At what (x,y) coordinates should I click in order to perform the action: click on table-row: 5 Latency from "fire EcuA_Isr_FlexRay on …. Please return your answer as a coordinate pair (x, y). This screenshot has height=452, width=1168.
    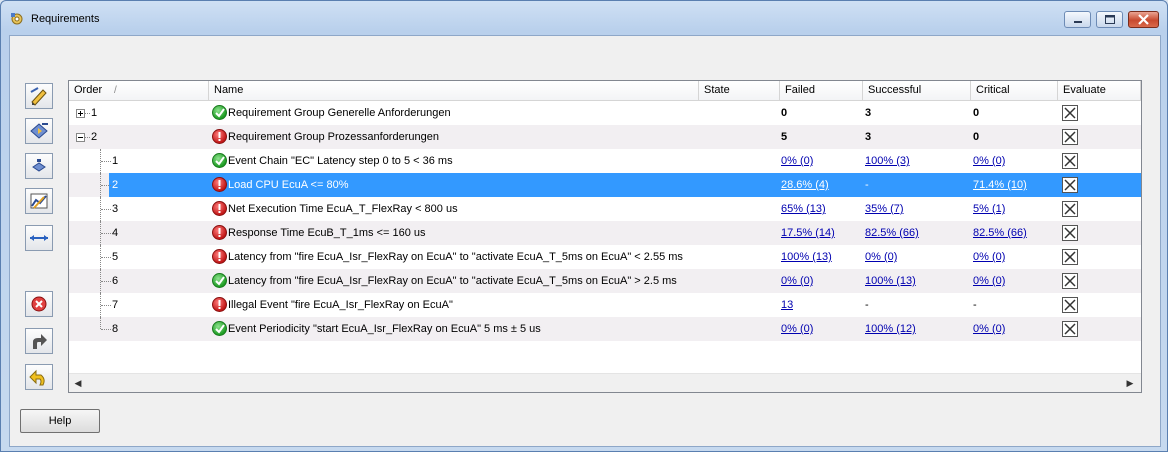
    Looking at the image, I should click on (605, 257).